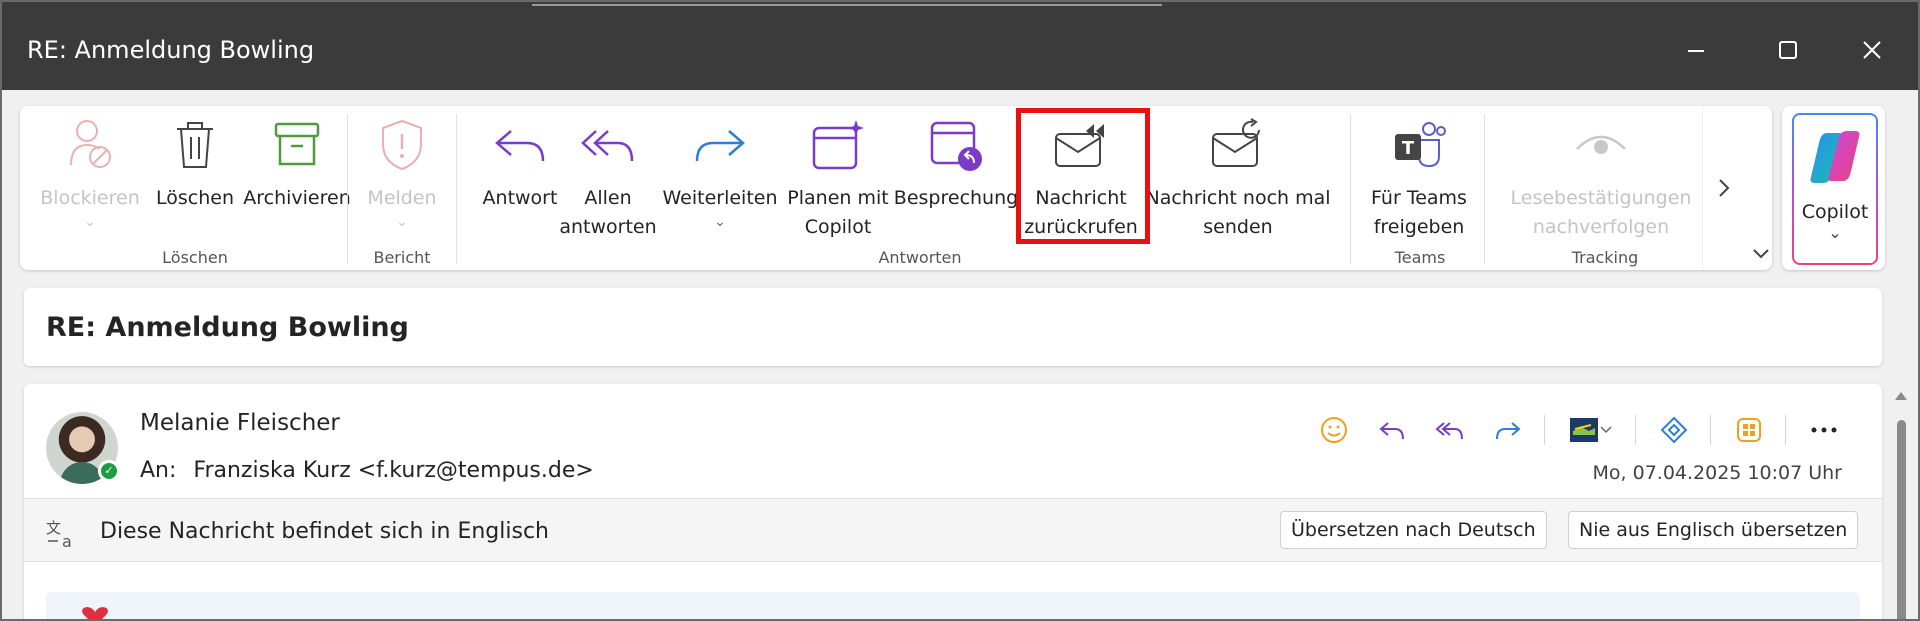  What do you see at coordinates (720, 172) in the screenshot?
I see `forward-button: Weiterleiten ⌄` at bounding box center [720, 172].